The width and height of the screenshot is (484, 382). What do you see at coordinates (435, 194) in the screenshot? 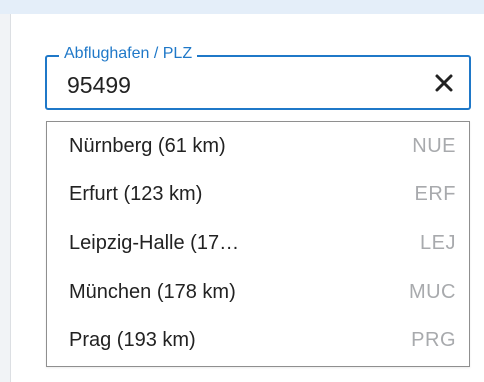
I see `suggestion-code: ERF` at bounding box center [435, 194].